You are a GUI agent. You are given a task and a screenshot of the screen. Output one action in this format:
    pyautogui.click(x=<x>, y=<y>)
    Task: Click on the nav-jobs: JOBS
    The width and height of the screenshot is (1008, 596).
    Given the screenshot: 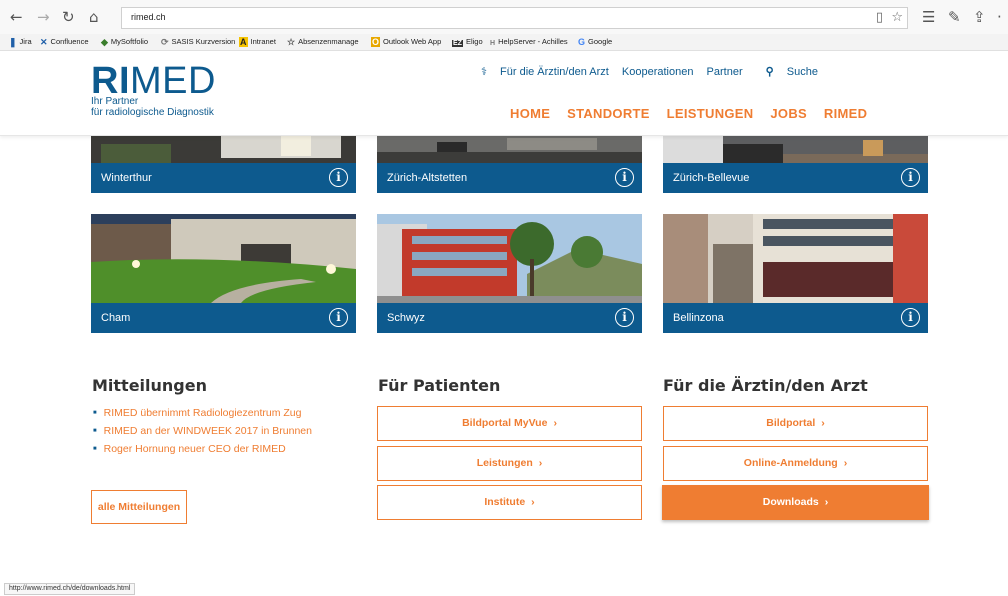 What is the action you would take?
    pyautogui.click(x=788, y=113)
    